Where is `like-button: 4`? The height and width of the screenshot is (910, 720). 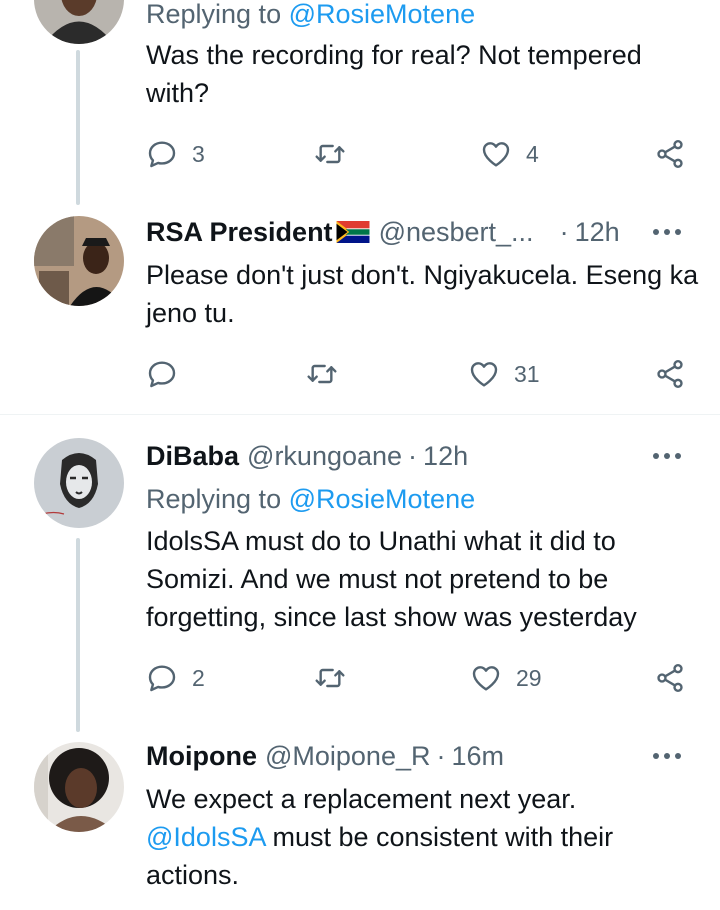 like-button: 4 is located at coordinates (509, 154).